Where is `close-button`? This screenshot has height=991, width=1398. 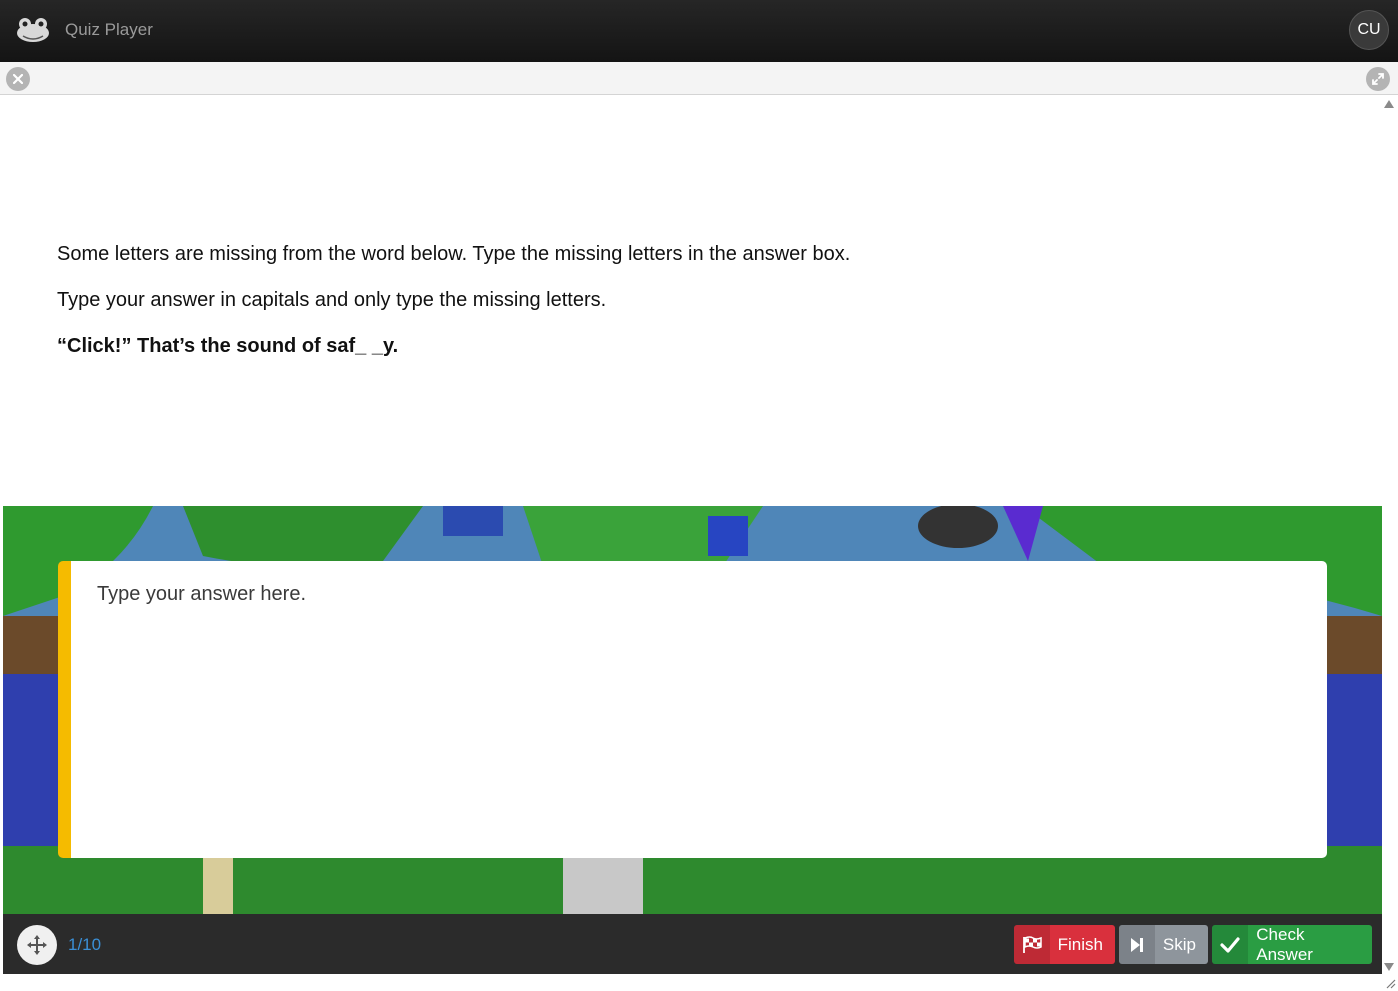 close-button is located at coordinates (18, 79).